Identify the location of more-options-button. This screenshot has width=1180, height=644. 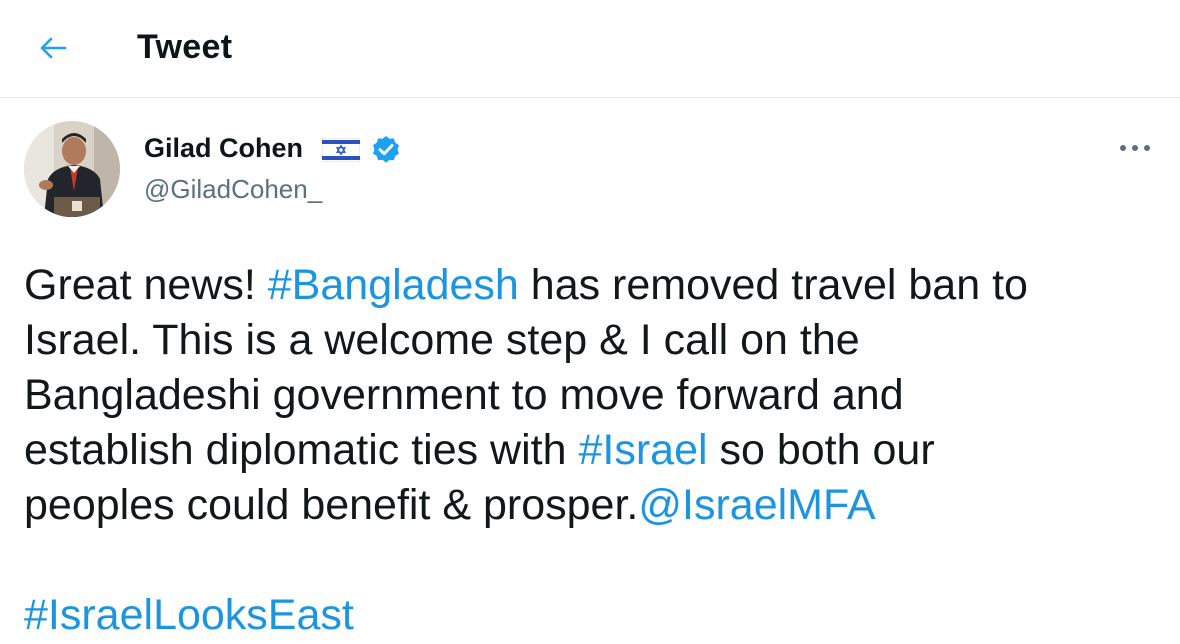
(1135, 148).